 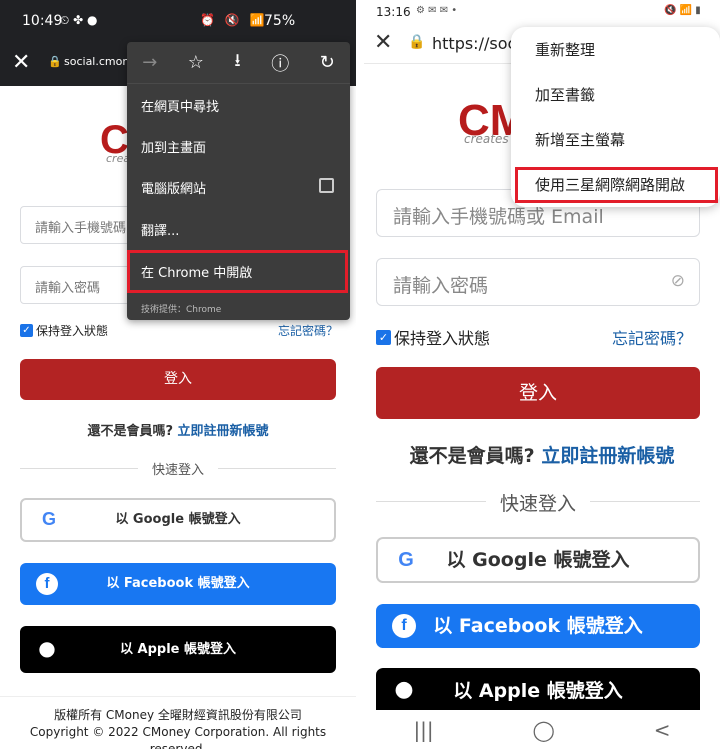 I want to click on home-icon: ◯, so click(x=544, y=730).